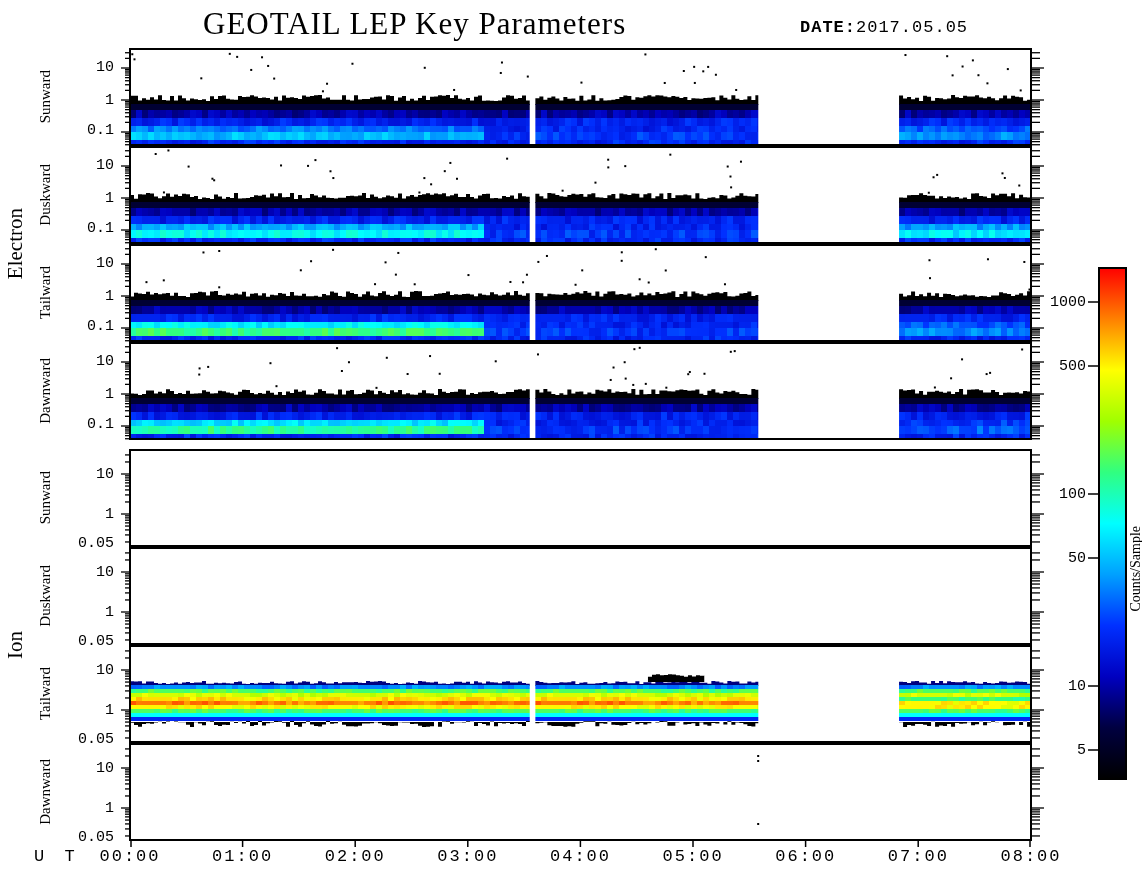 Image resolution: width=1142 pixels, height=880 pixels. I want to click on colorbar-tick-label: 5, so click(1081, 750).